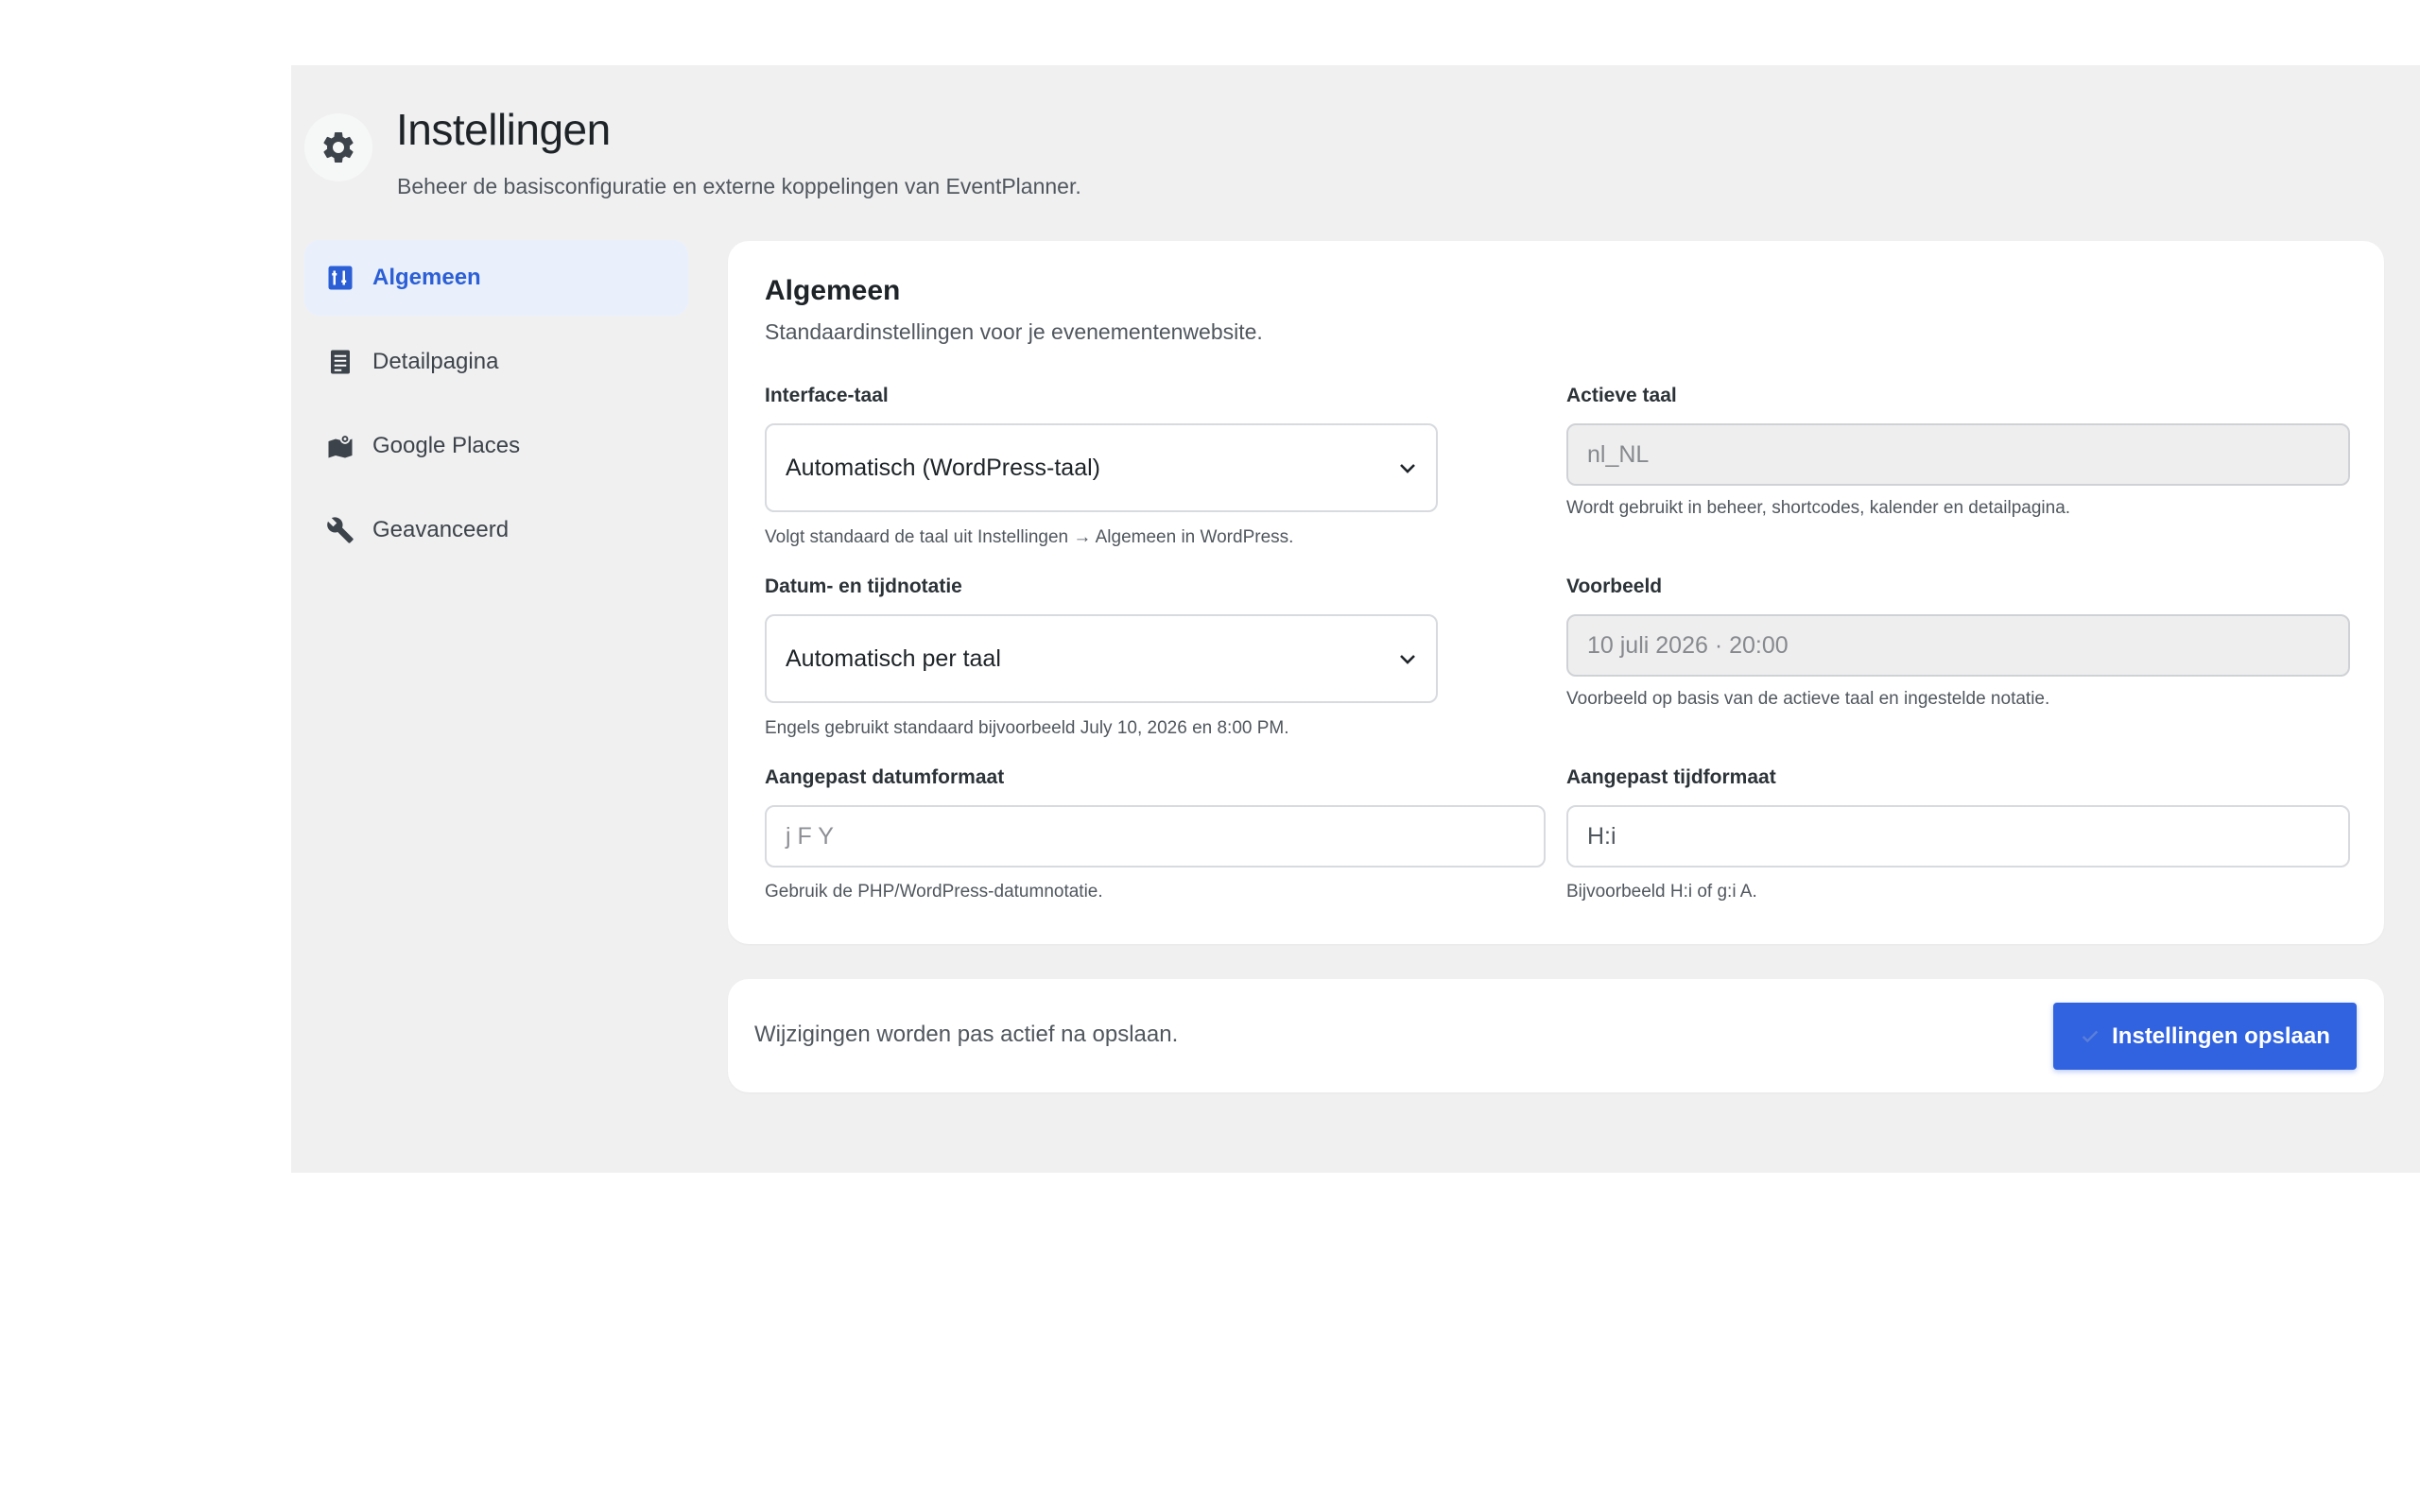  Describe the element at coordinates (1688, 645) in the screenshot. I see `preview-value: 10 juli 2026 · 20:00` at that location.